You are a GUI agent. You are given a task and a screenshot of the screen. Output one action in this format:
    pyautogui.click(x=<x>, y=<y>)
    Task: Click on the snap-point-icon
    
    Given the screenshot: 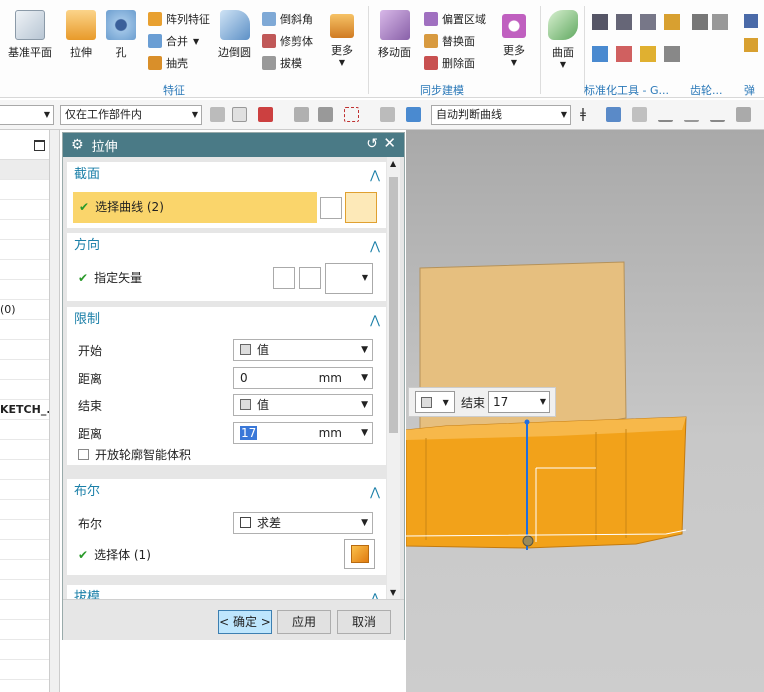 What is the action you would take?
    pyautogui.click(x=239, y=114)
    